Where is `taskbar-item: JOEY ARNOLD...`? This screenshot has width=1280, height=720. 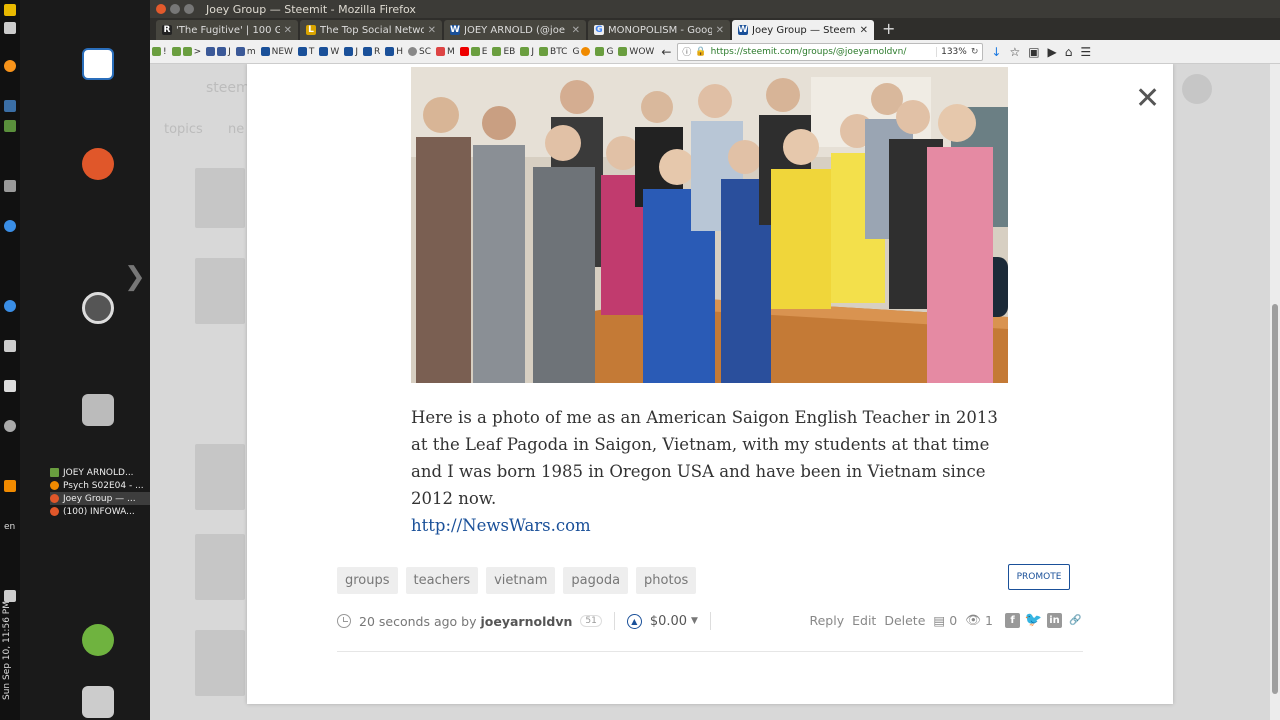 taskbar-item: JOEY ARNOLD... is located at coordinates (100, 472).